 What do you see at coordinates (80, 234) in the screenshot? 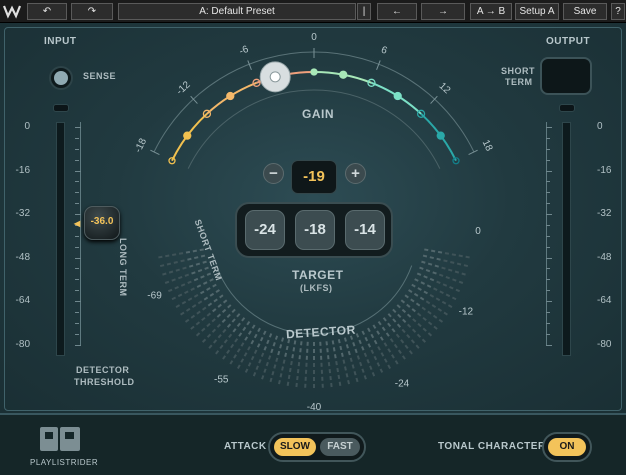
I see `input-scale-line` at bounding box center [80, 234].